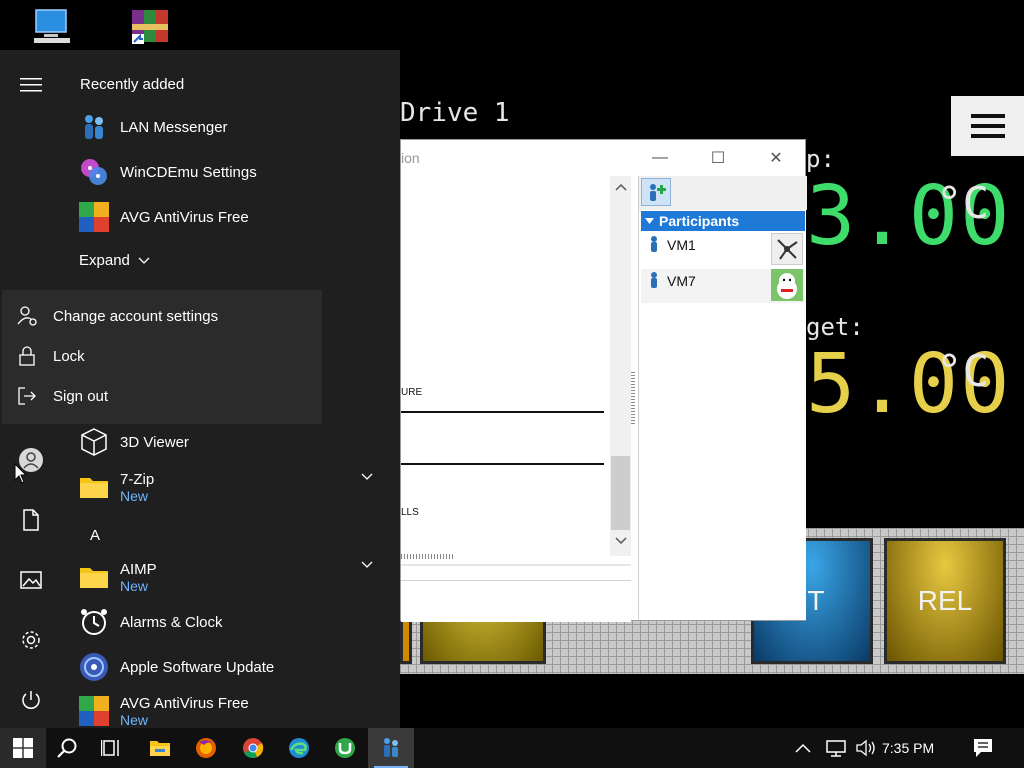  Describe the element at coordinates (656, 192) in the screenshot. I see `add-participant-icon` at that location.